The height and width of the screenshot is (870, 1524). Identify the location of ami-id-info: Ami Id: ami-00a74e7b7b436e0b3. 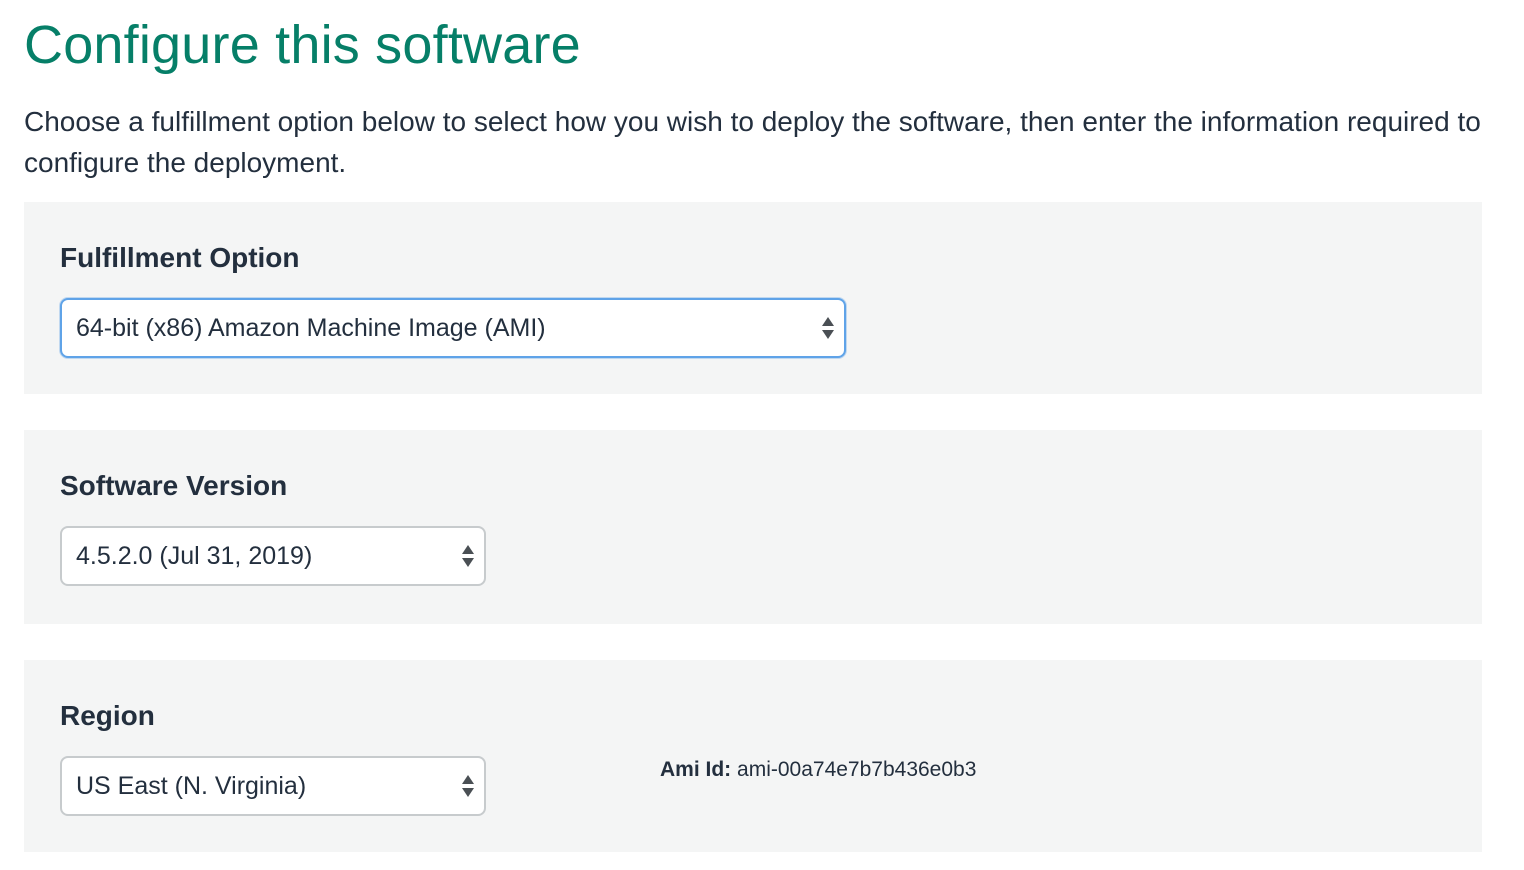
(818, 770).